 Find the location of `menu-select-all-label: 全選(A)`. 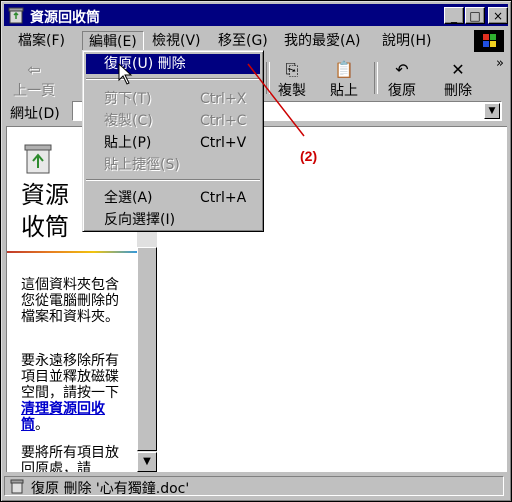

menu-select-all-label: 全選(A) is located at coordinates (128, 198).